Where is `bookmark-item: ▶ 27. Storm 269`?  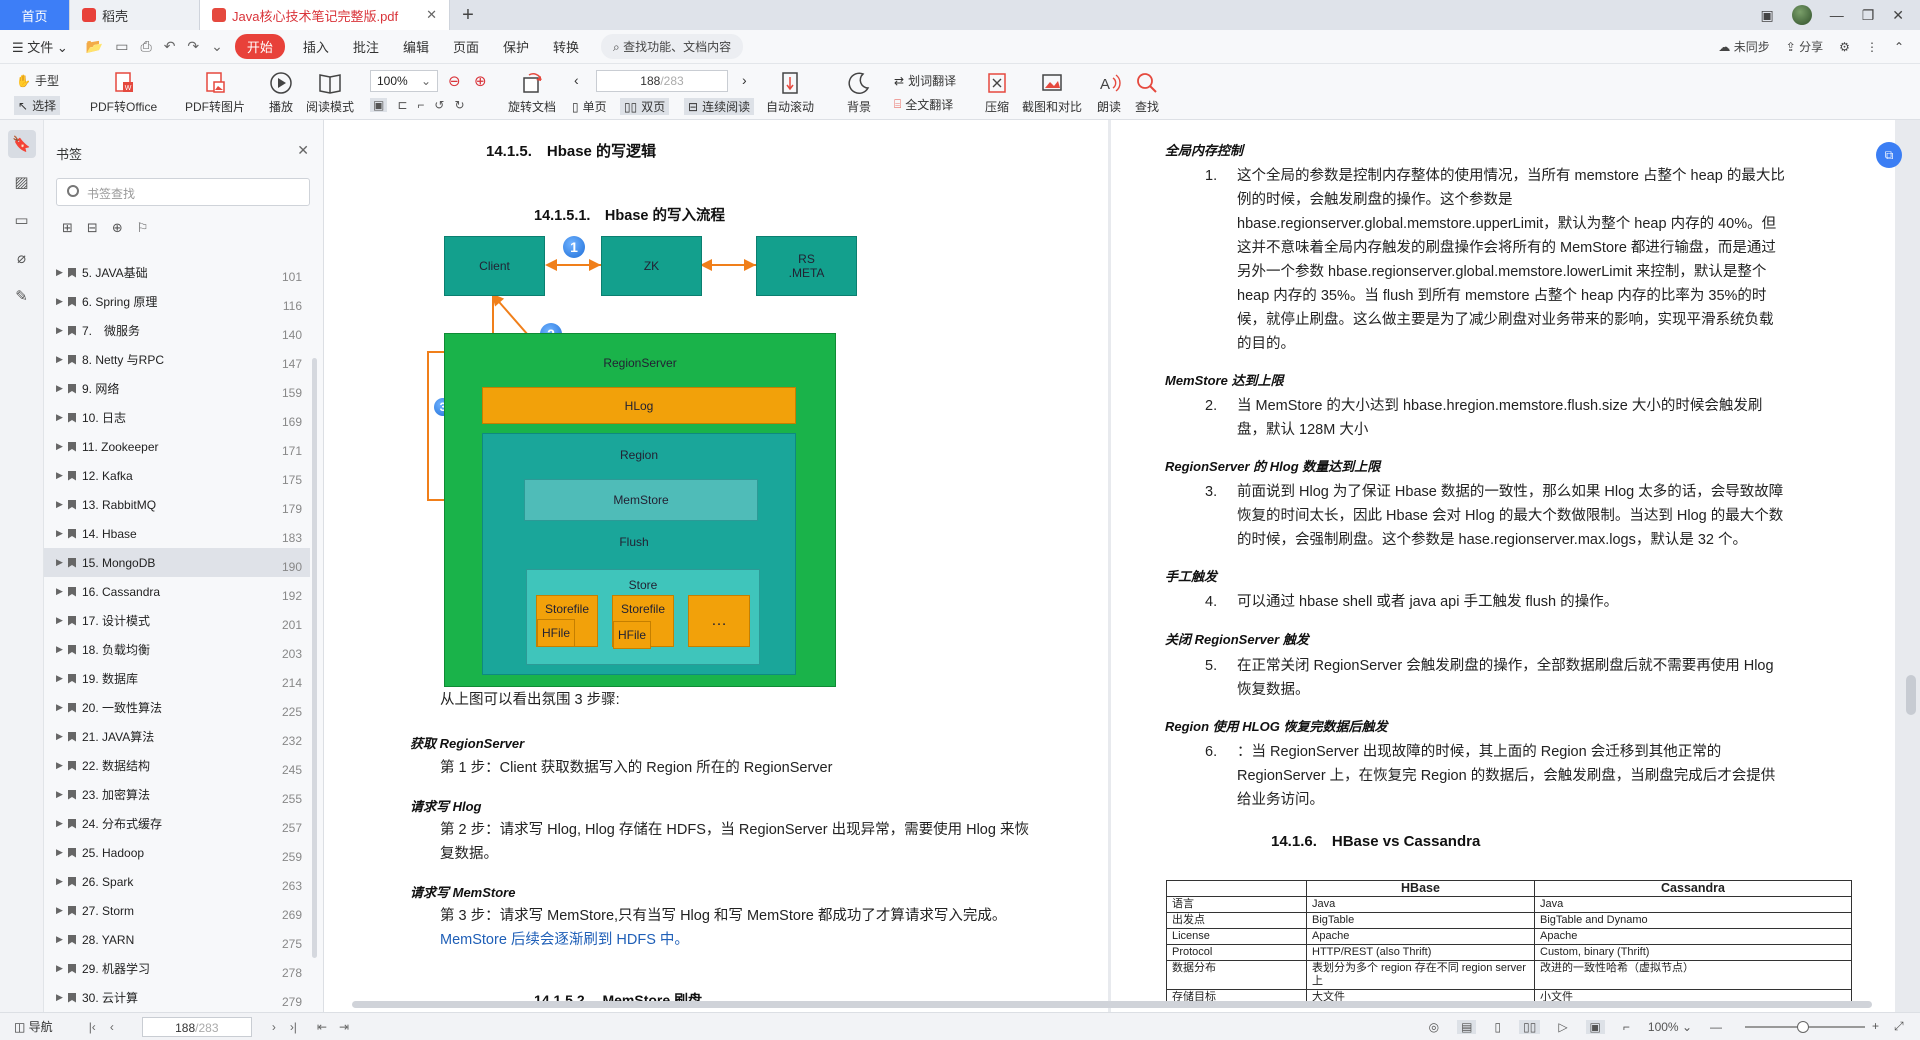
bookmark-item: ▶ 27. Storm 269 is located at coordinates (177, 910).